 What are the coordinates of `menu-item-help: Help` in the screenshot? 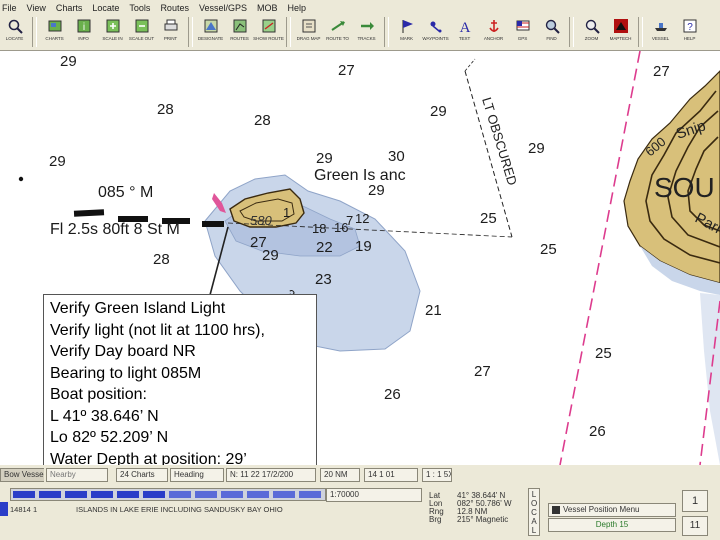 It's located at (297, 8).